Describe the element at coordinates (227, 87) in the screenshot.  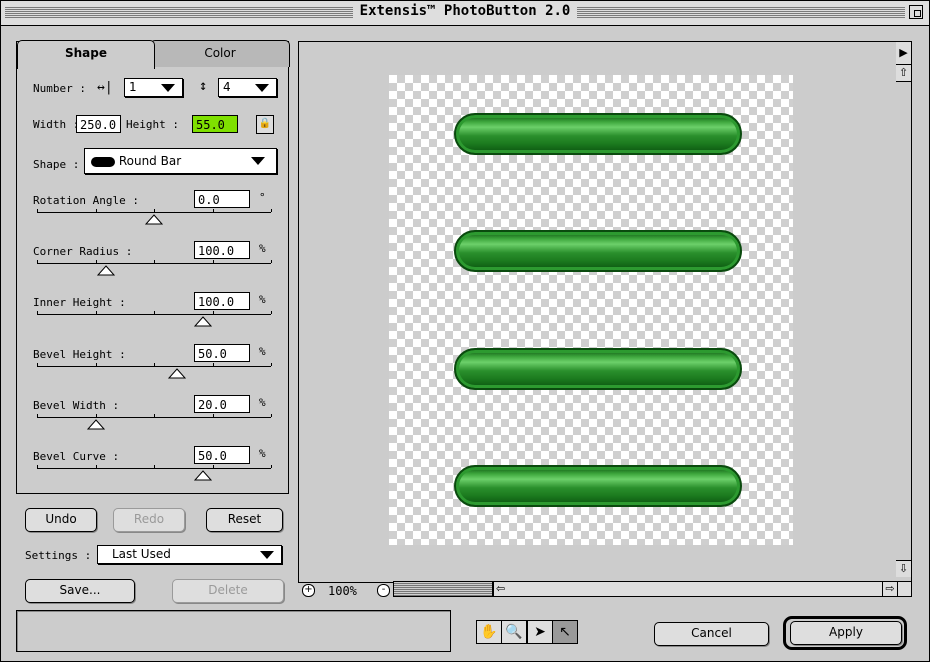
I see `vertical-count-value: 4` at that location.